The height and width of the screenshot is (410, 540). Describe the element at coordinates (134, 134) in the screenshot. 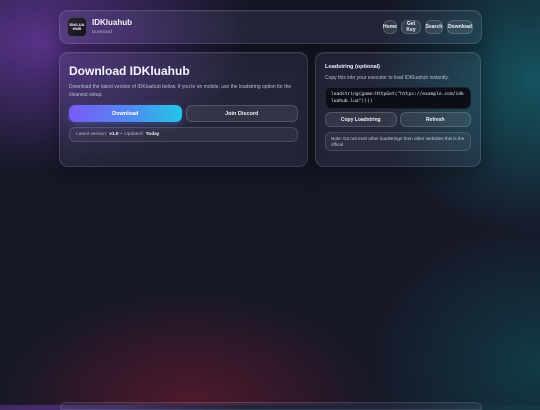

I see `updated-label: Updated:` at that location.